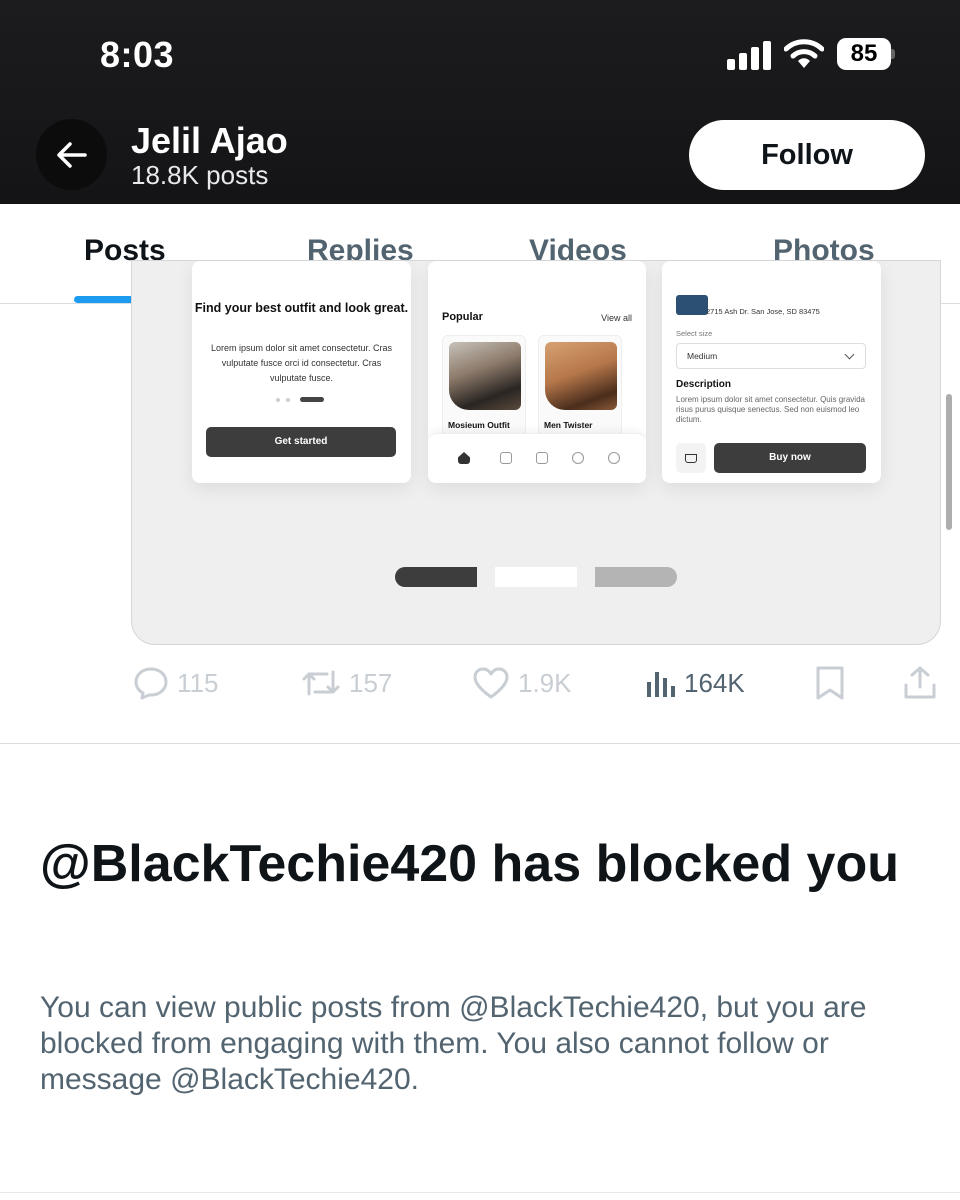 Image resolution: width=960 pixels, height=1200 pixels. Describe the element at coordinates (849, 354) in the screenshot. I see `chevron-down-icon` at that location.